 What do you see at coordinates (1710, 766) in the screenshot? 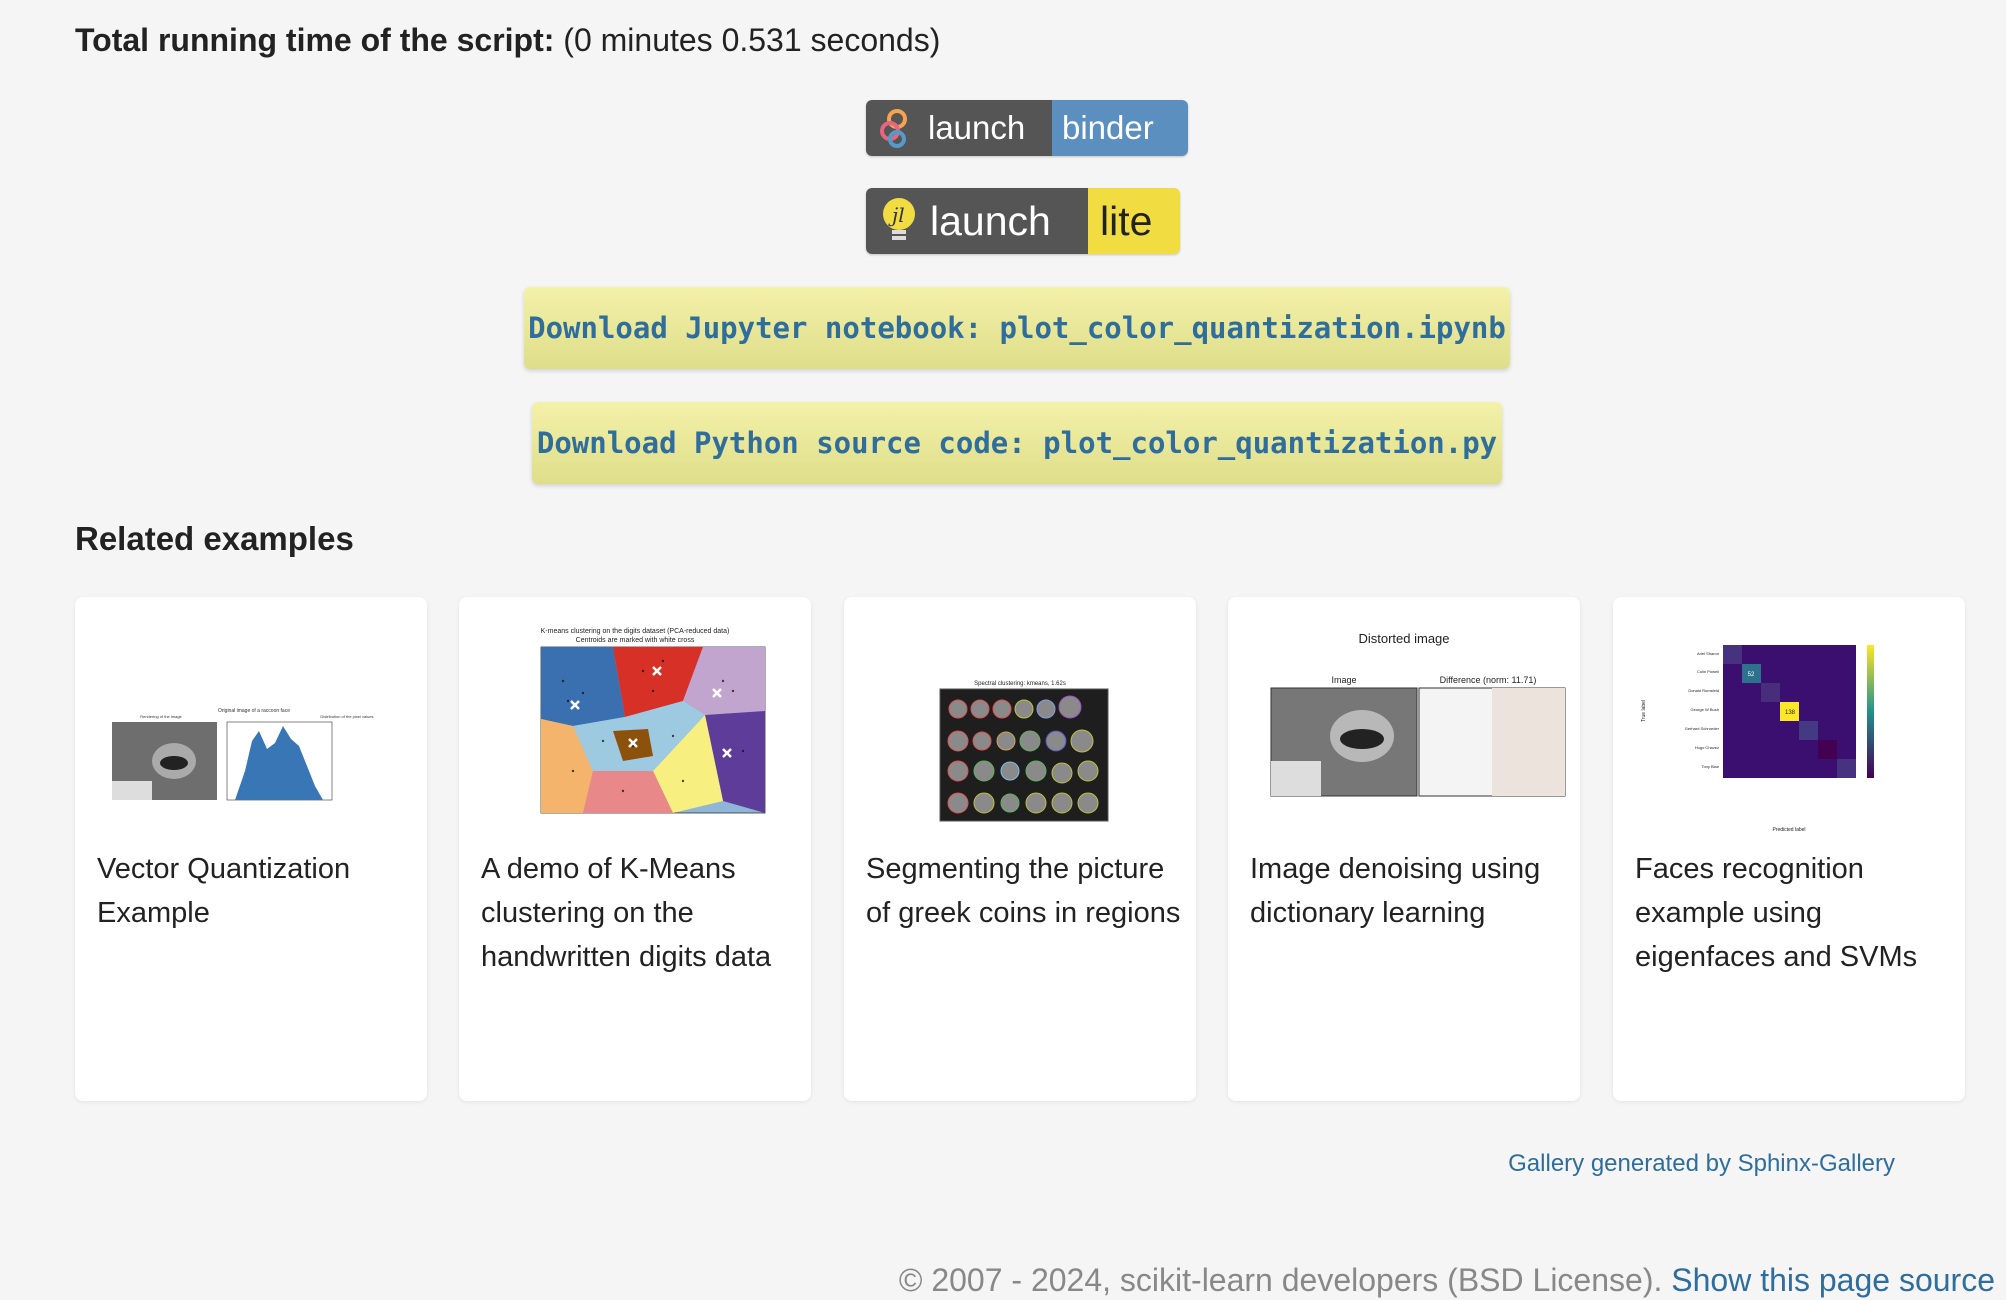
I see `svg-text: Tony Blair` at bounding box center [1710, 766].